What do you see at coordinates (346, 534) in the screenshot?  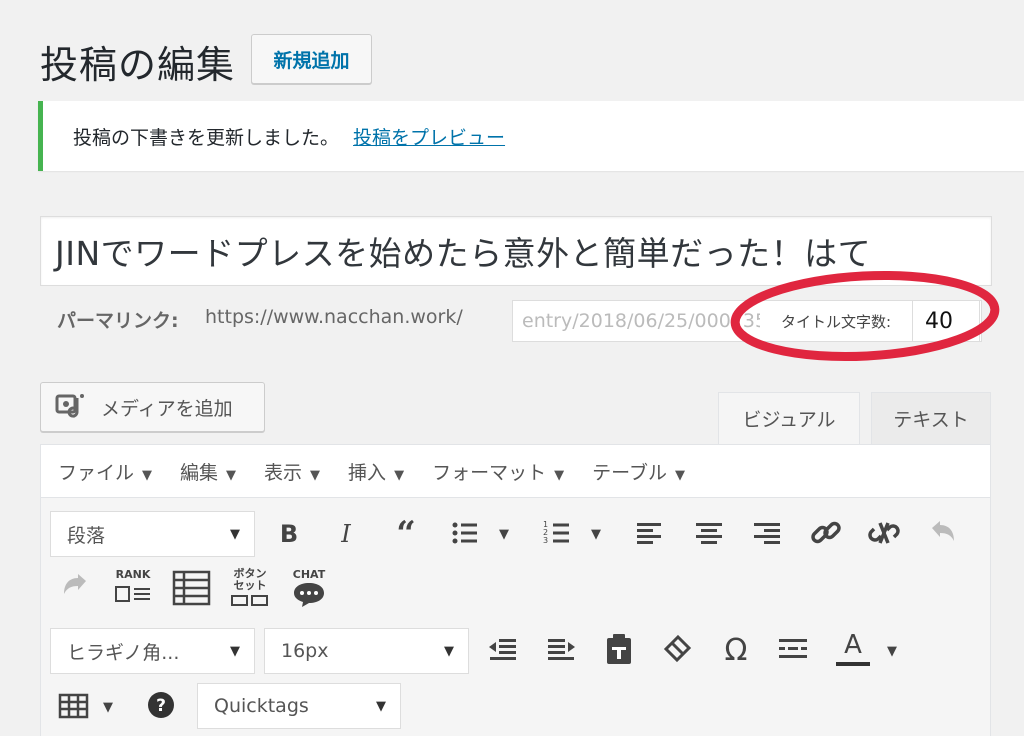 I see `italic-icon: I` at bounding box center [346, 534].